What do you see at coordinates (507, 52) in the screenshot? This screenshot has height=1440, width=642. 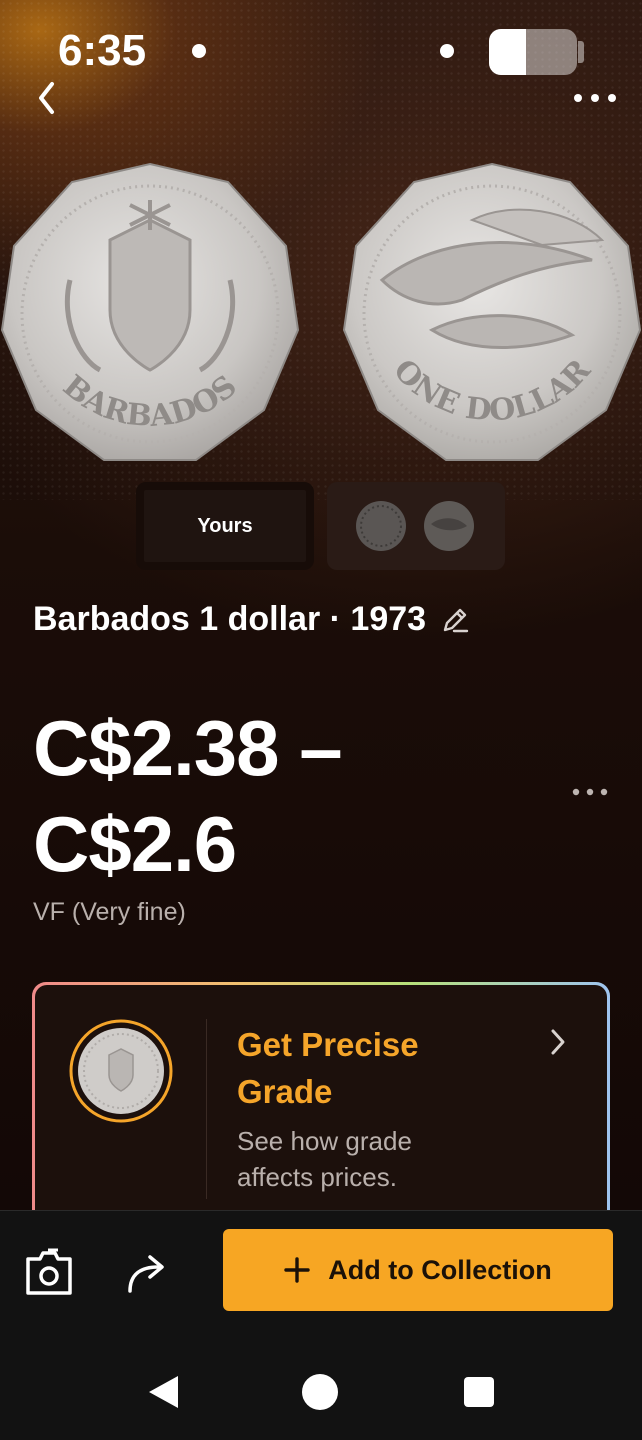 I see `battery-level` at bounding box center [507, 52].